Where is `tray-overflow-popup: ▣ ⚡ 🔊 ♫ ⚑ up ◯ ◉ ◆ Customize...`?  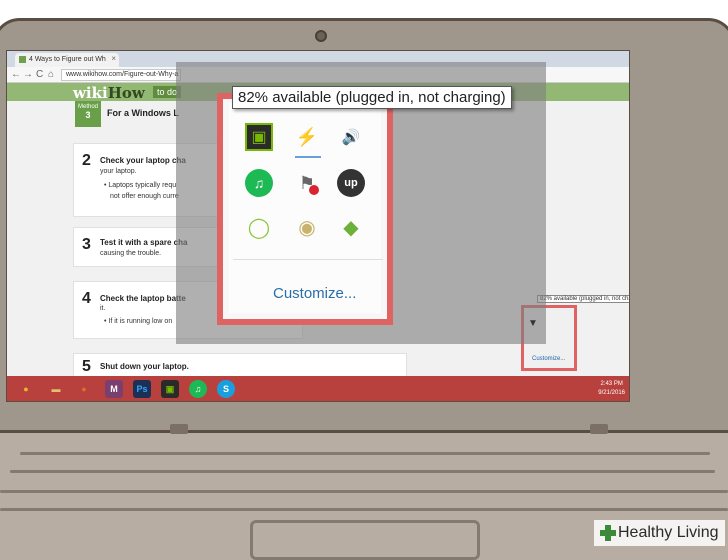
tray-overflow-popup: ▣ ⚡ 🔊 ♫ ⚑ up ◯ ◉ ◆ Customize... is located at coordinates (305, 209).